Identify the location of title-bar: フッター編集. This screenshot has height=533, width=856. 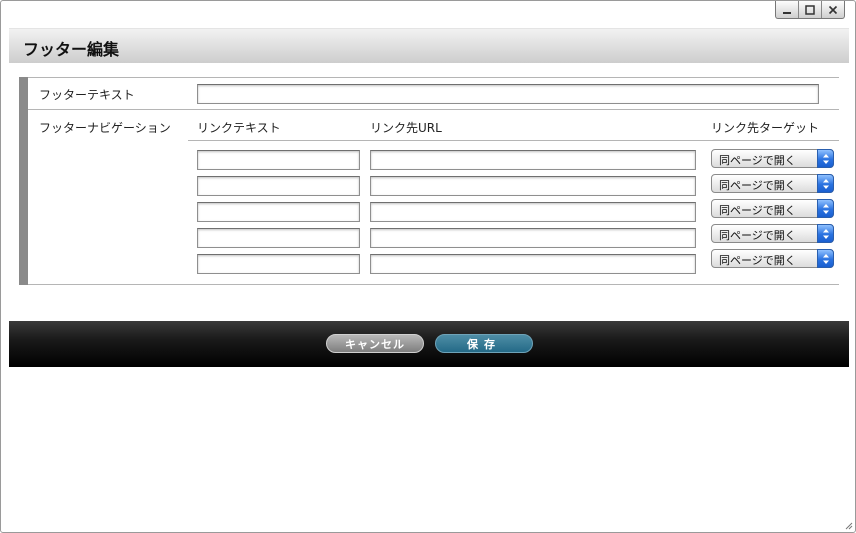
(429, 45).